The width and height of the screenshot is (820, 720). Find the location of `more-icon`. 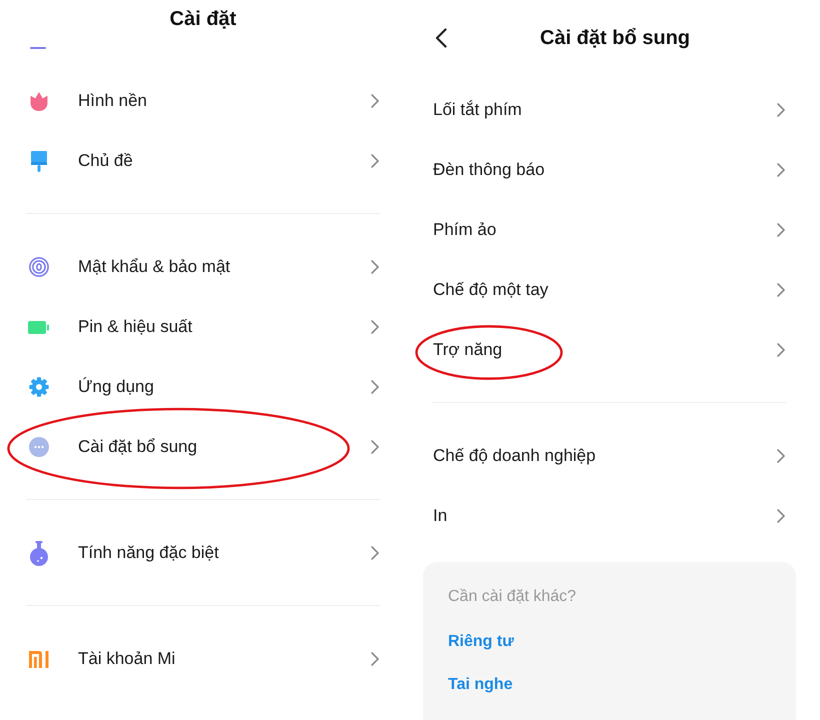

more-icon is located at coordinates (38, 447).